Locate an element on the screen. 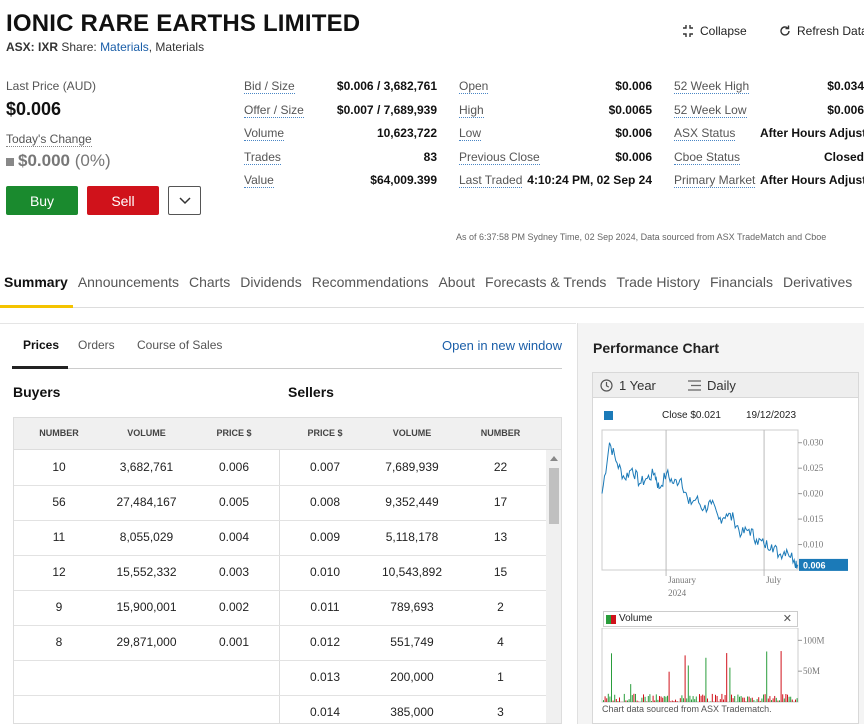  stat-label: Bid / Size is located at coordinates (269, 86).